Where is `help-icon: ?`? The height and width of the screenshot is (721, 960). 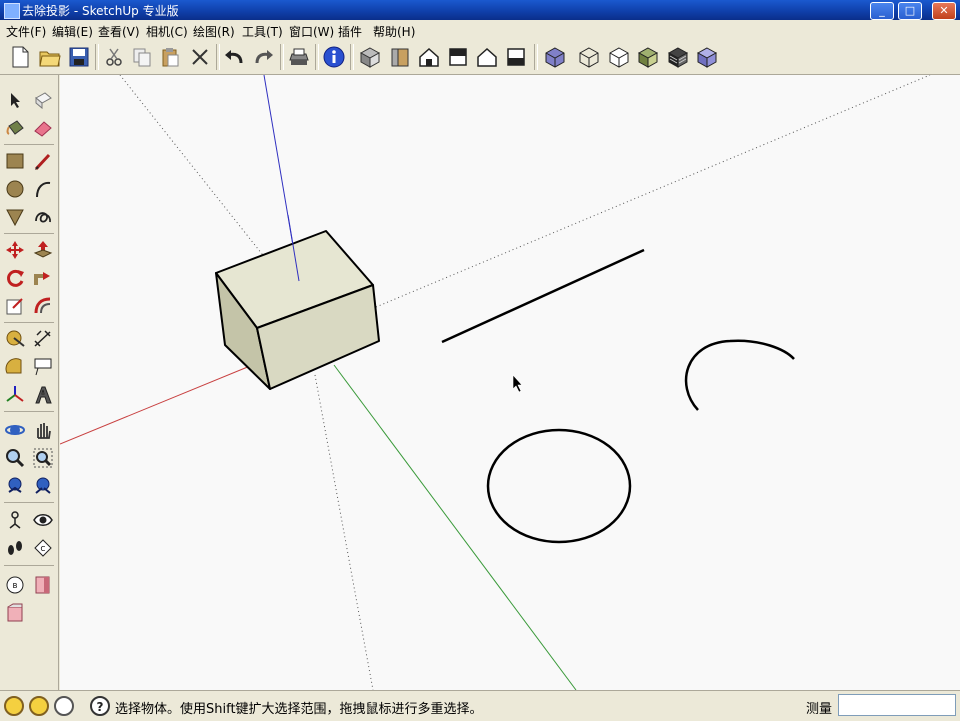
help-icon: ? is located at coordinates (100, 706).